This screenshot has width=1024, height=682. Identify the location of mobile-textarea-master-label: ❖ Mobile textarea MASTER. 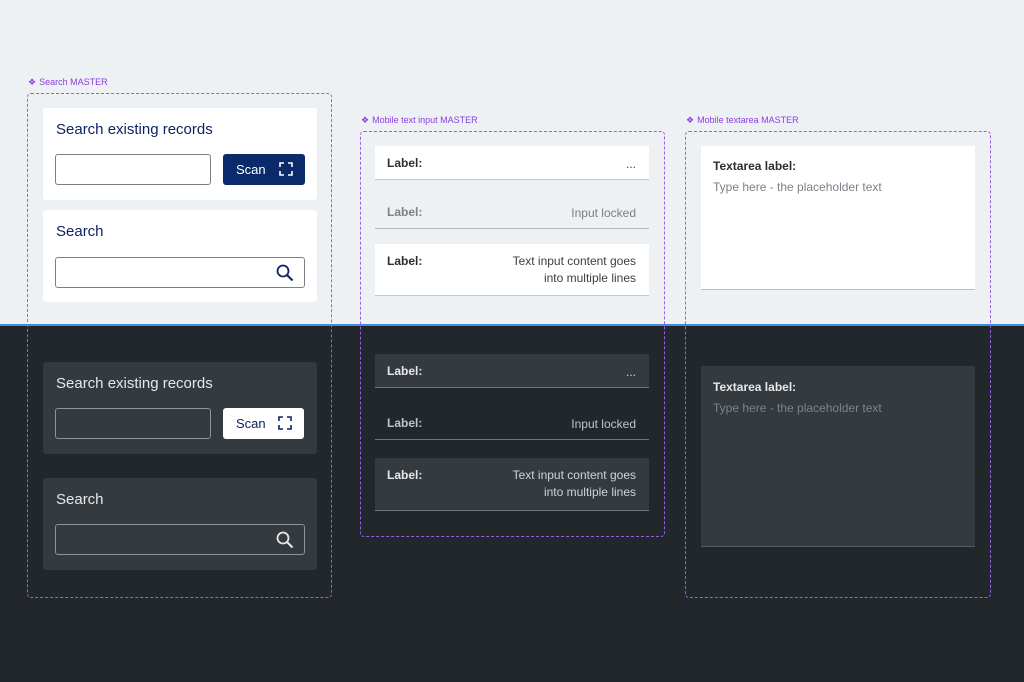
(742, 120).